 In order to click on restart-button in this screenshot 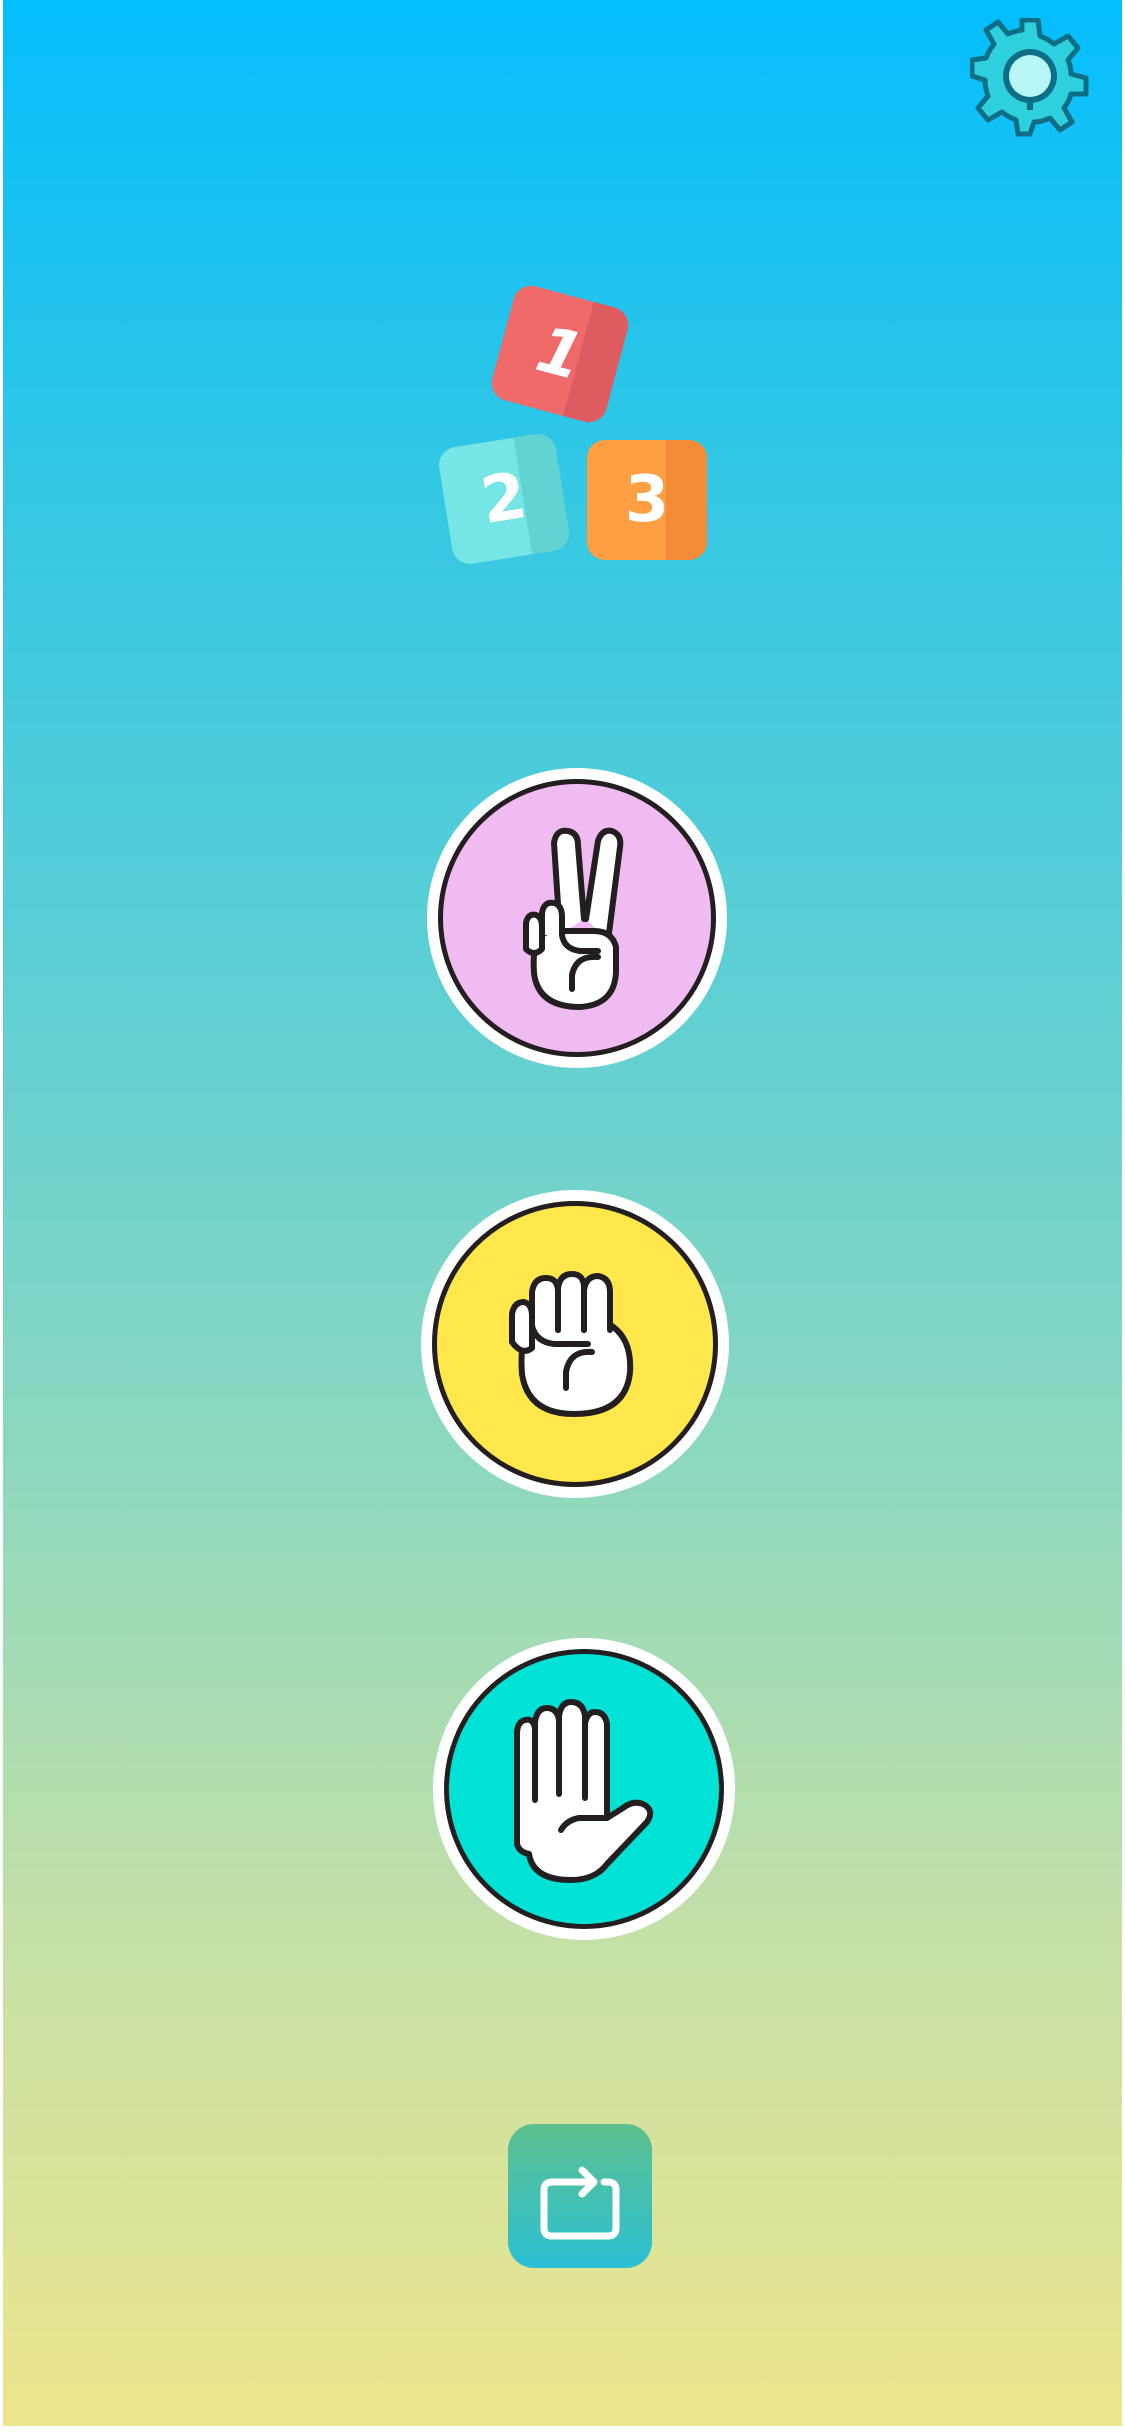, I will do `click(580, 2196)`.